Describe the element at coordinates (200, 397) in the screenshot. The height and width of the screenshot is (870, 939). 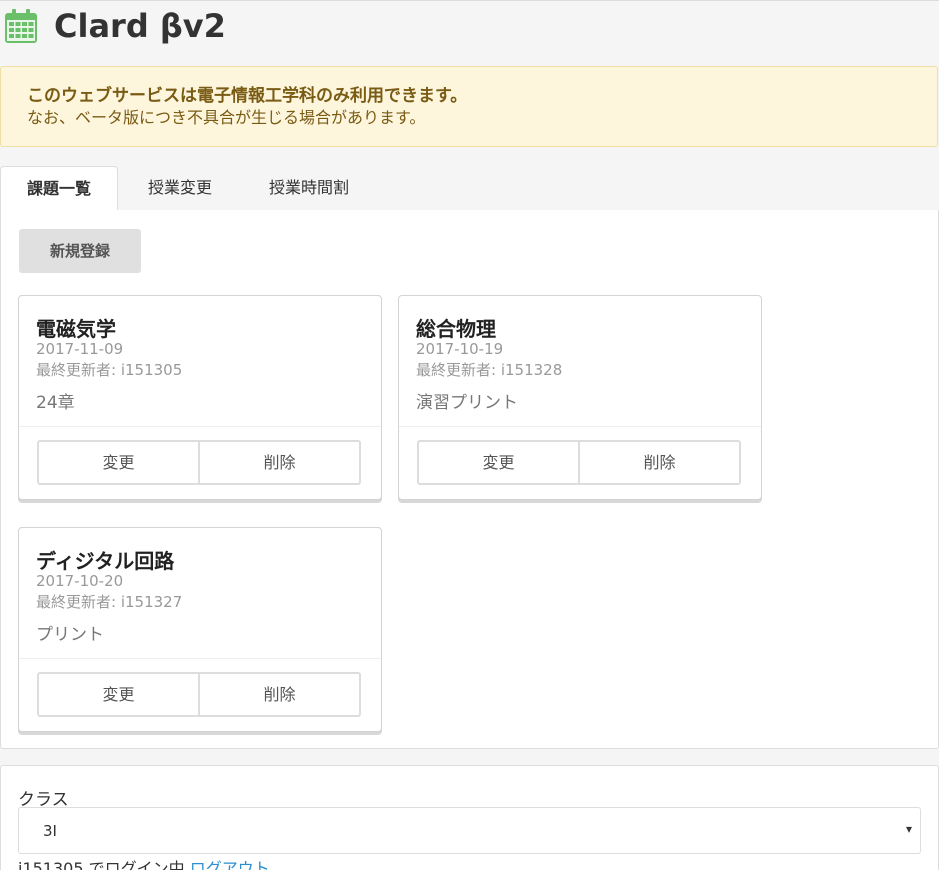
I see `assignment-card: 電磁気学 2017-11-09 最終更新者: i151305 24章 変更 削除` at that location.